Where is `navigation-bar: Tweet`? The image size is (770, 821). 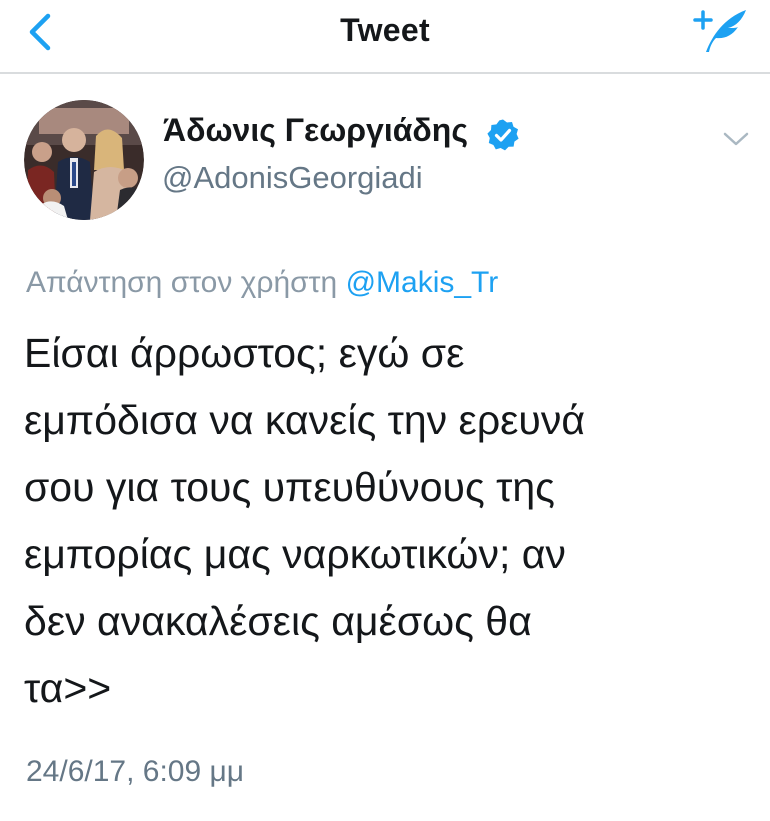 navigation-bar: Tweet is located at coordinates (385, 37).